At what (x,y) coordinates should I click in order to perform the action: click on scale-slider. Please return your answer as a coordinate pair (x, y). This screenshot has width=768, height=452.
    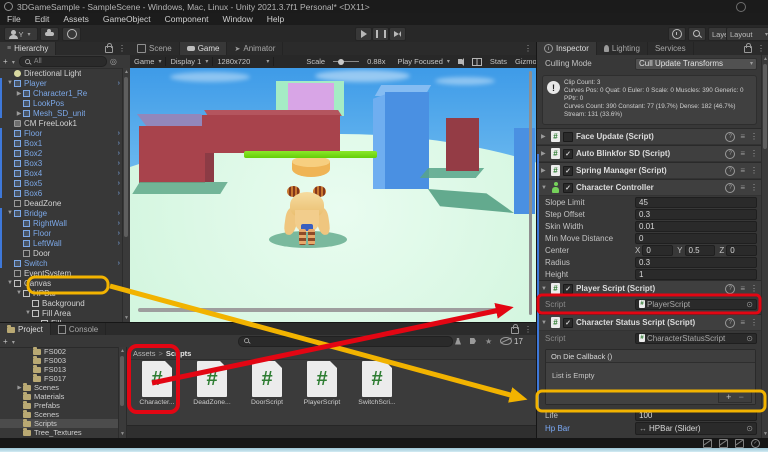
    Looking at the image, I should click on (346, 61).